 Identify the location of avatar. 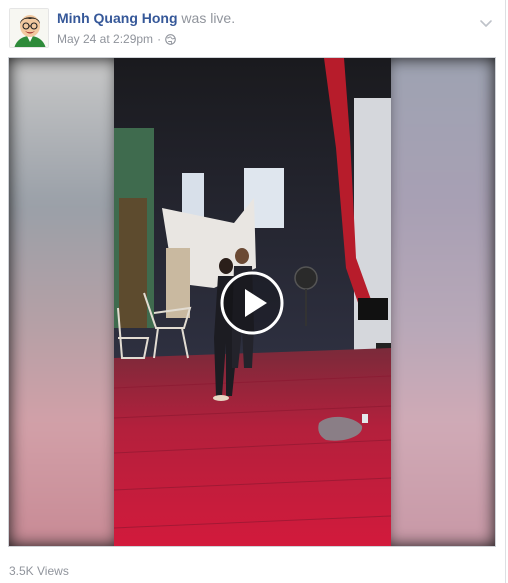
(29, 28).